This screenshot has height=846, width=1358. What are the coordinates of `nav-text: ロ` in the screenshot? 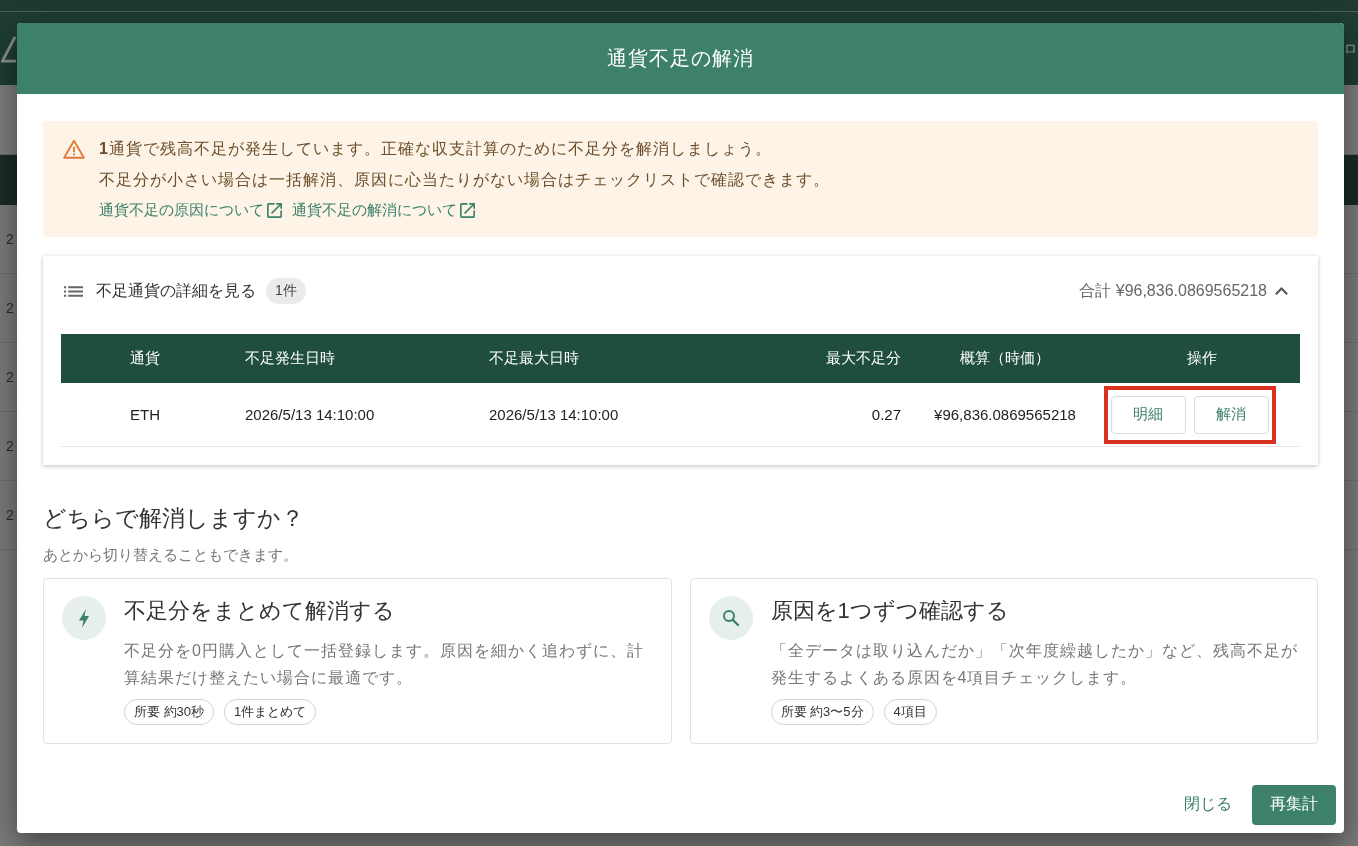 It's located at (1350, 48).